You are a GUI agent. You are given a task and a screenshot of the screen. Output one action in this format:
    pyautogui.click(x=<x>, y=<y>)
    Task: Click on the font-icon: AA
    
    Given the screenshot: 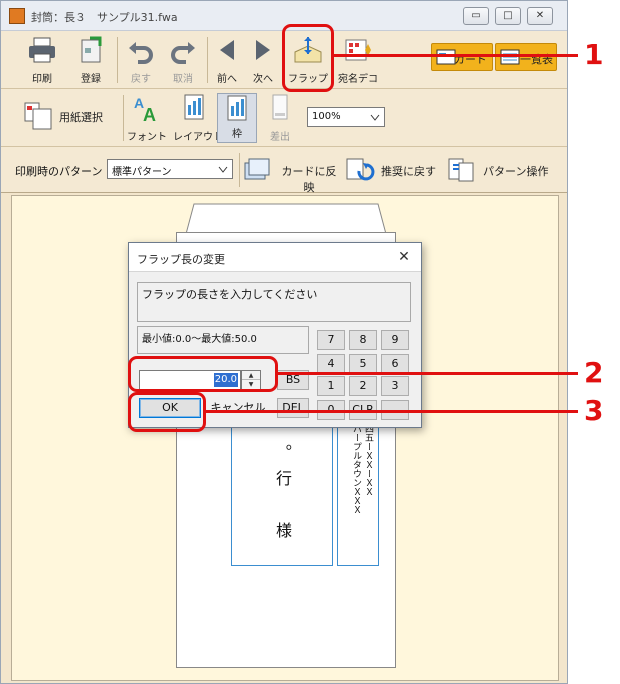 What is the action you would take?
    pyautogui.click(x=145, y=110)
    